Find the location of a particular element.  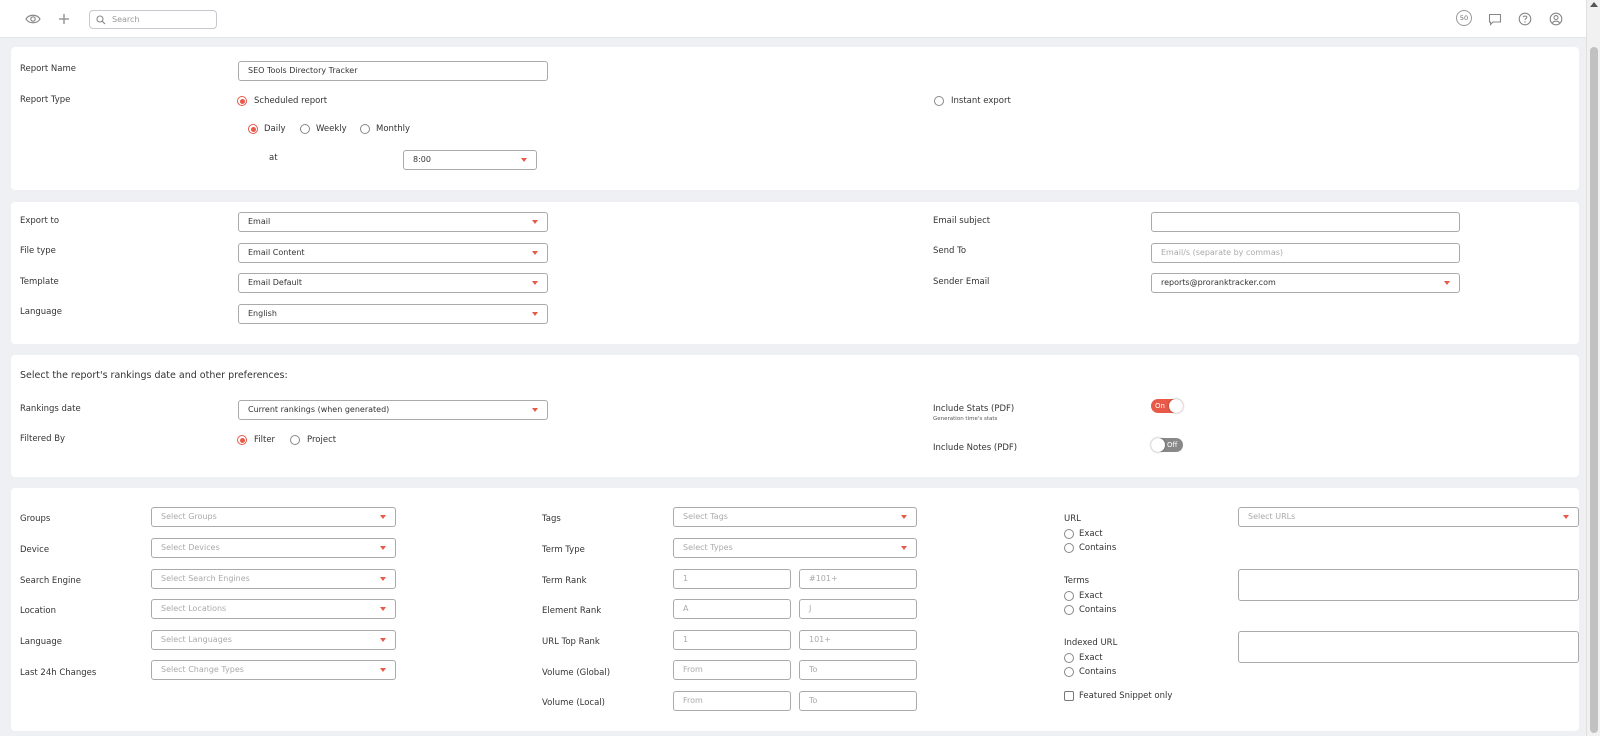

send-to-input: Email/s (separate by commas) is located at coordinates (1305, 253).